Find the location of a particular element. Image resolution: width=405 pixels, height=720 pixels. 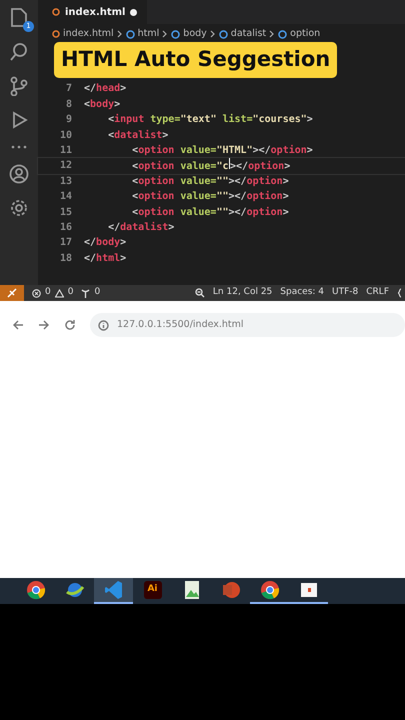

line-number: 15 is located at coordinates (65, 213).